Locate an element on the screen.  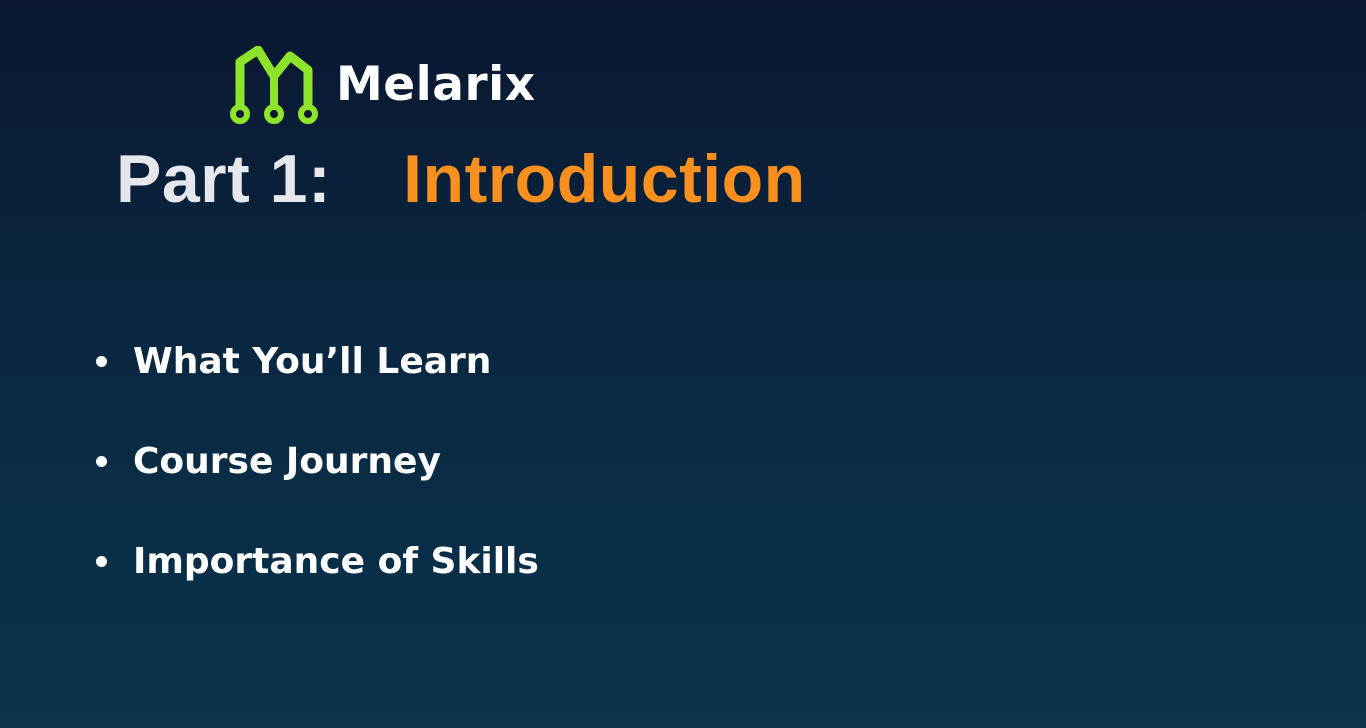
bullet-item: Course Journey is located at coordinates (317, 461).